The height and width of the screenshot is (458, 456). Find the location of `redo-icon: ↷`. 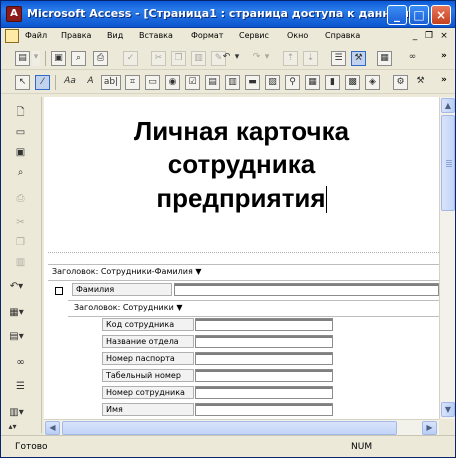

redo-icon: ↷ is located at coordinates (256, 58).